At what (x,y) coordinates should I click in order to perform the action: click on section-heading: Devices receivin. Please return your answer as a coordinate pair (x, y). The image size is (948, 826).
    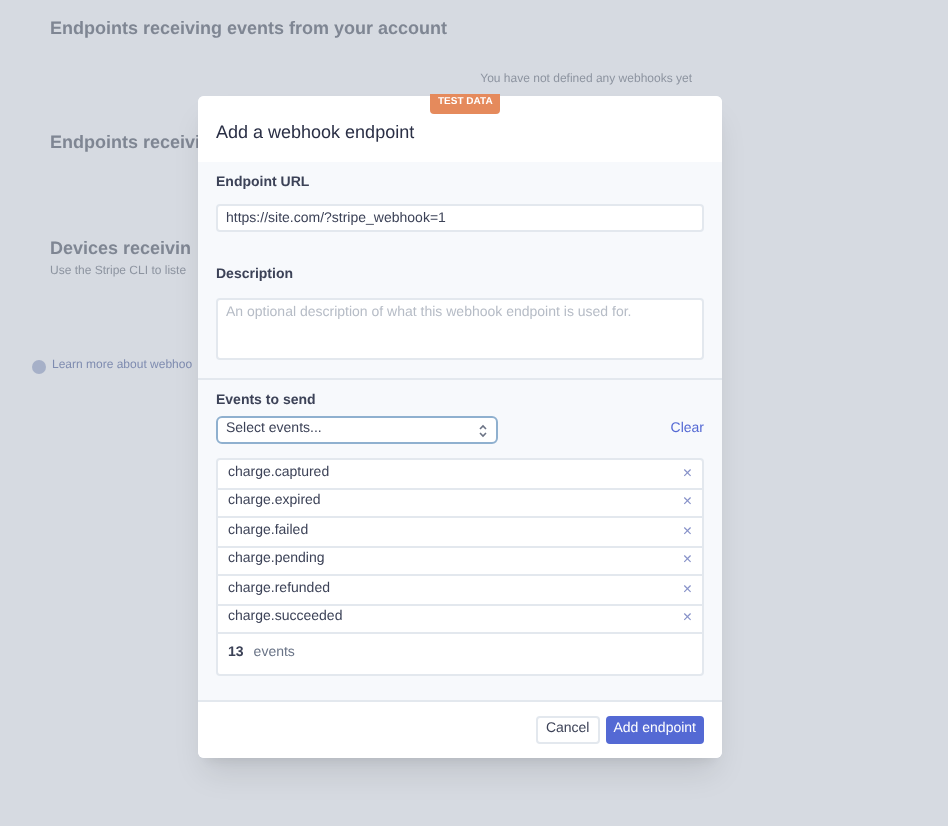
    Looking at the image, I should click on (121, 249).